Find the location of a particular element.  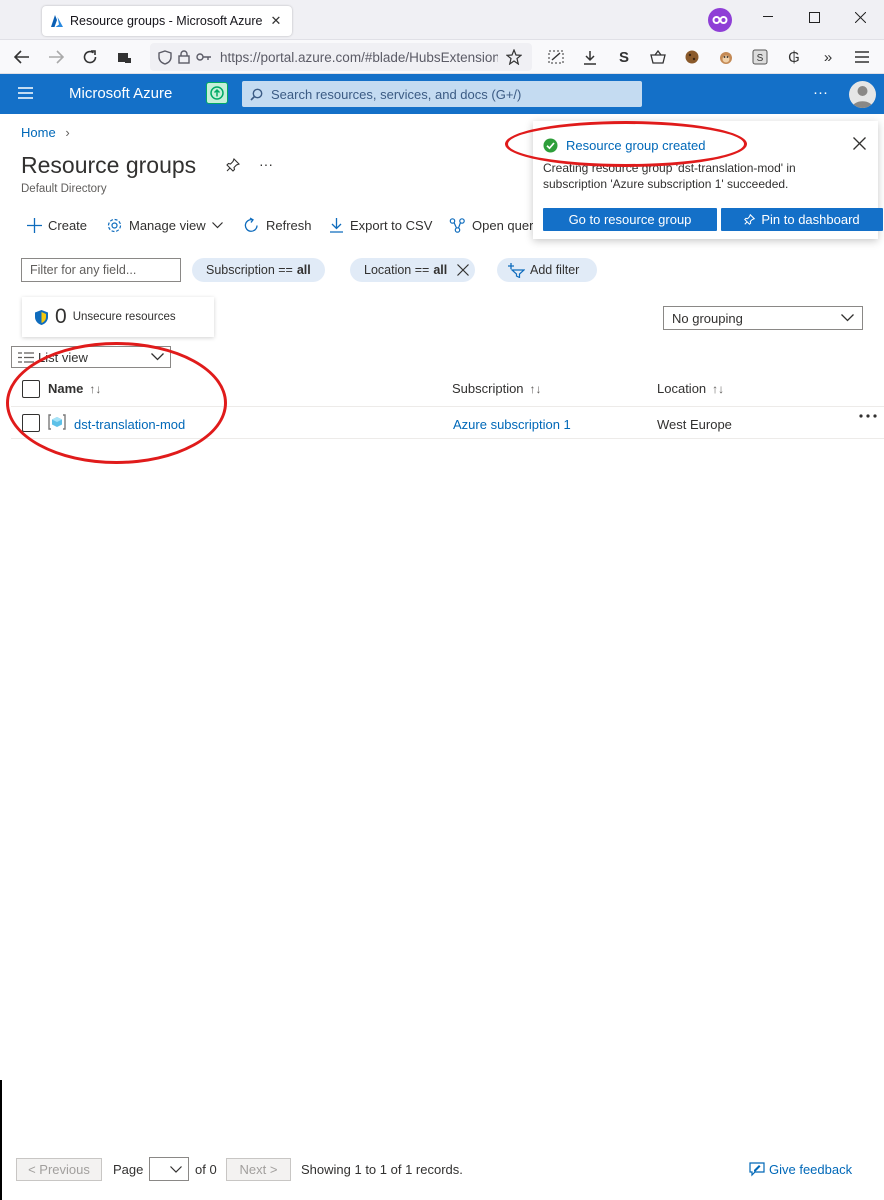

go-to-resource-group-button: Go to resource group is located at coordinates (630, 219).